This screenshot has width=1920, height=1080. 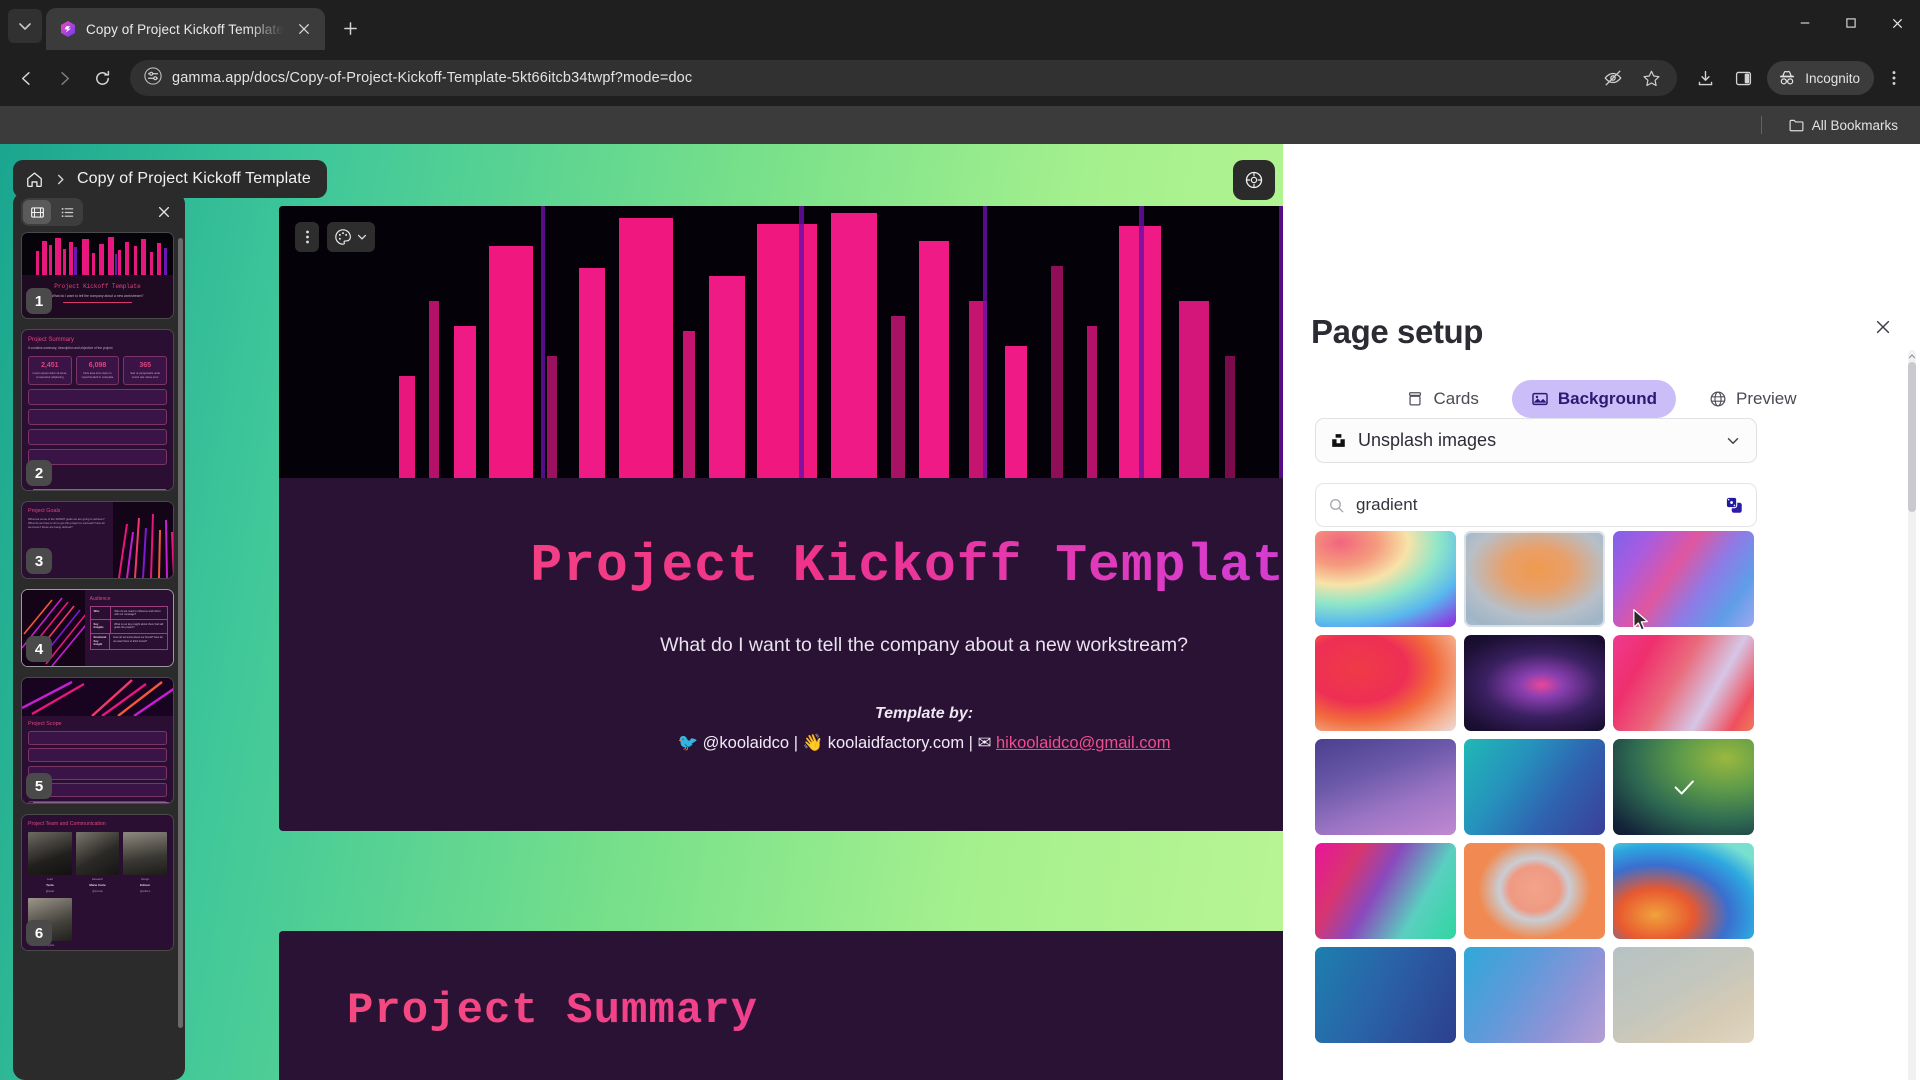 I want to click on forward-button, so click(x=64, y=78).